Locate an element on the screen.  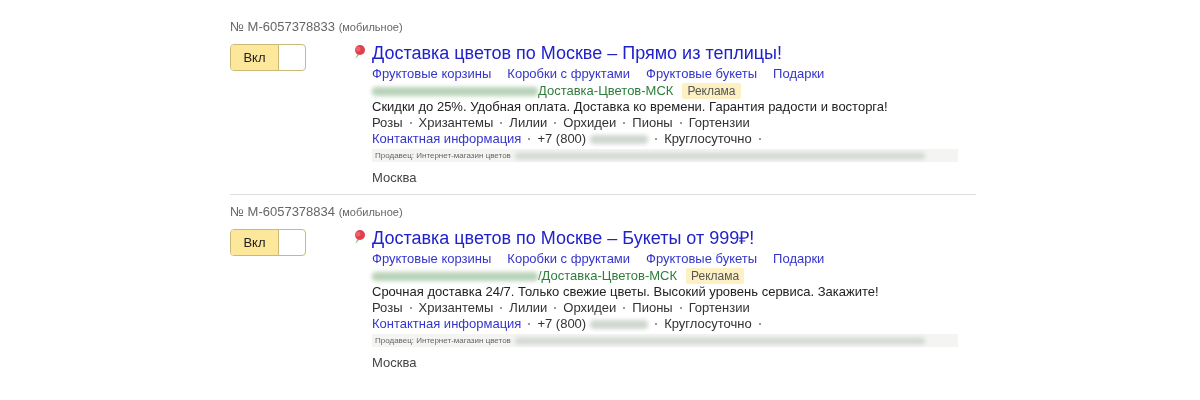
ad-description: Срочная доставка 24/7. Только свежие цветы. Высокий уровень сервиса. Закажите! is located at coordinates (626, 292).